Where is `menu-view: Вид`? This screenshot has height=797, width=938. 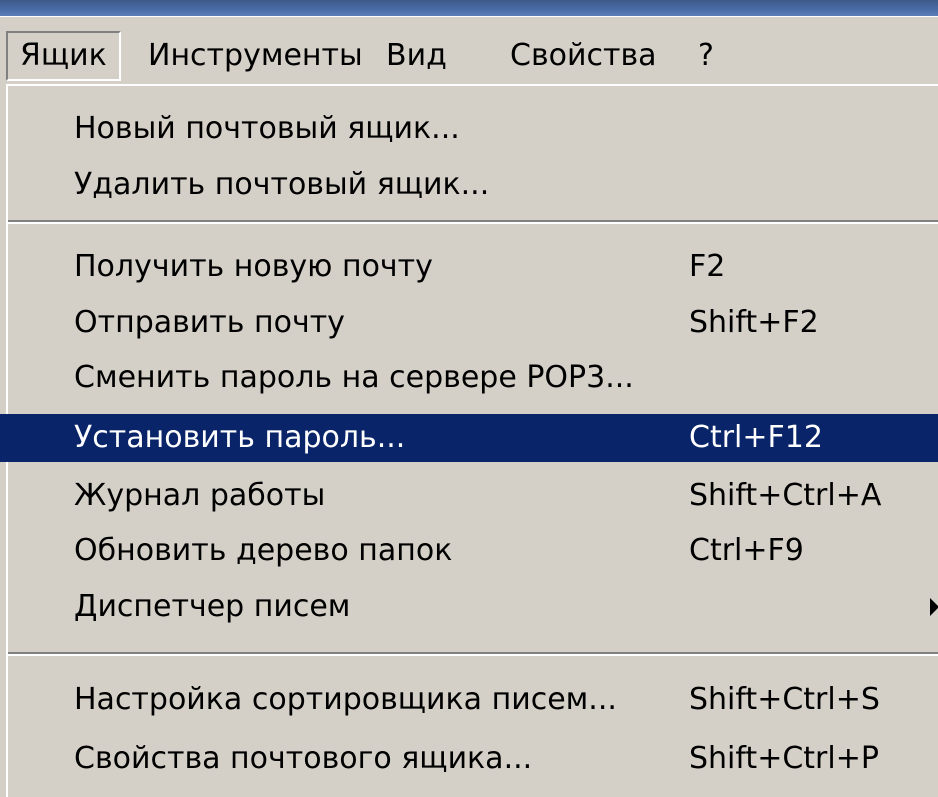 menu-view: Вид is located at coordinates (416, 56).